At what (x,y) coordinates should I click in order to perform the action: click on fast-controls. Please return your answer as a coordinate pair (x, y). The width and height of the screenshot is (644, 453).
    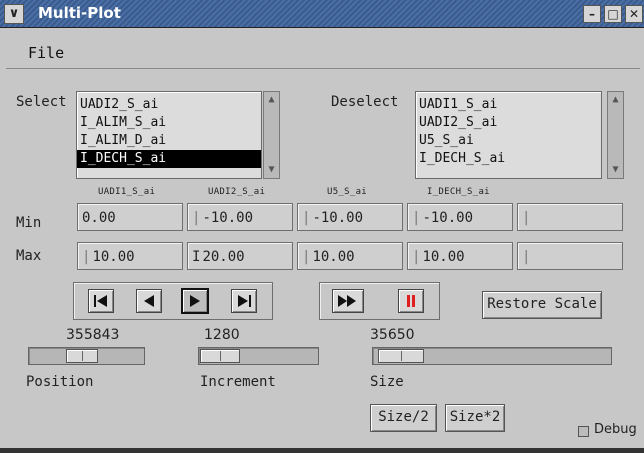
    Looking at the image, I should click on (379, 301).